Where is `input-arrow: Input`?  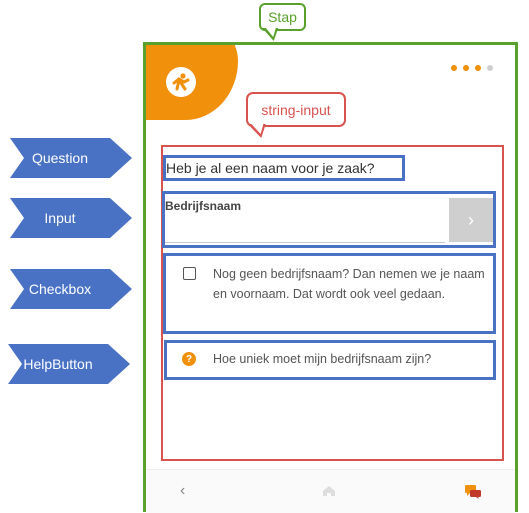
input-arrow: Input is located at coordinates (71, 218).